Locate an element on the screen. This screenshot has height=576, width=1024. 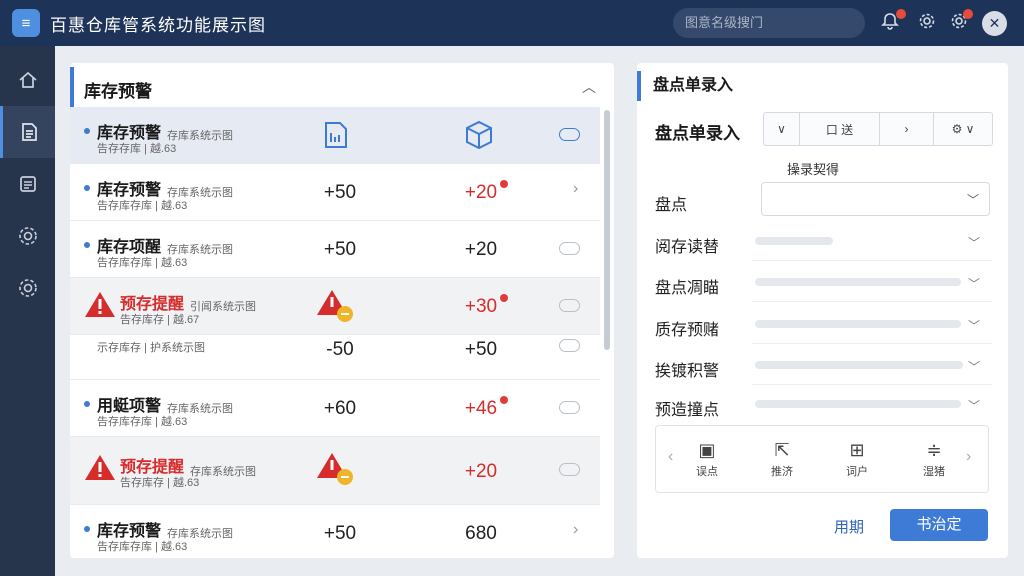
list-item: 库存预警 告存库存库 | 越.63 存库系统示图 +50 680 › is located at coordinates (335, 531).